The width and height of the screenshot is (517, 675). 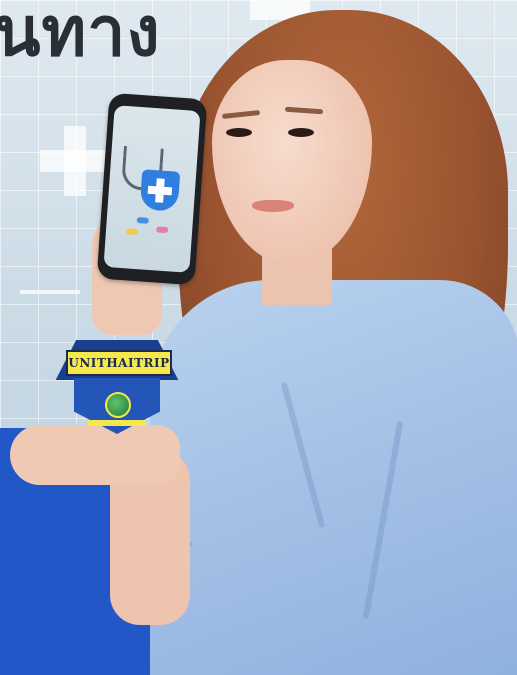 I want to click on logo-text: UNITHAITRIP, so click(x=119, y=363).